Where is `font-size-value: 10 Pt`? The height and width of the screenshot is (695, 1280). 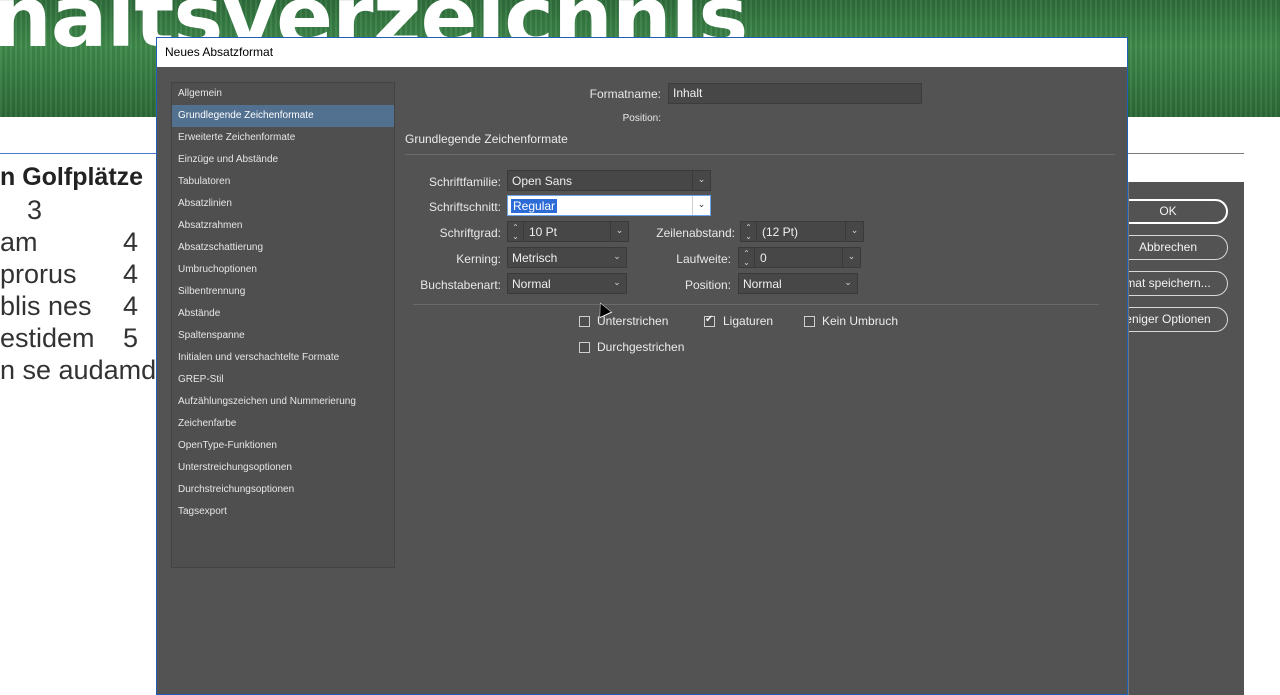 font-size-value: 10 Pt is located at coordinates (543, 232).